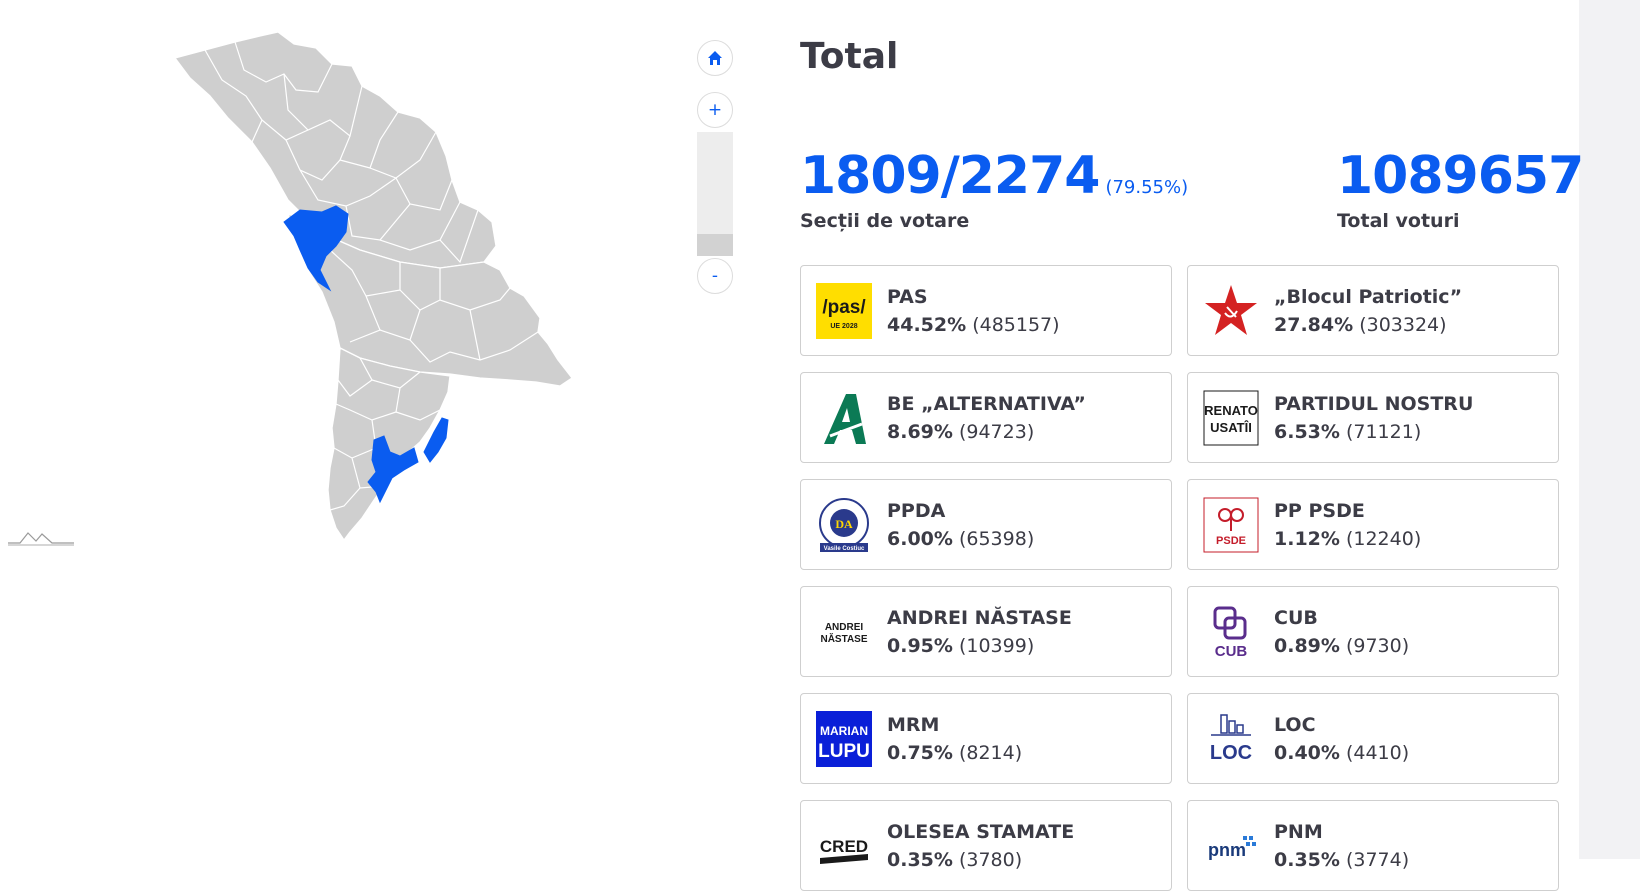 This screenshot has height=891, width=1640. Describe the element at coordinates (907, 296) in the screenshot. I see `party-name: PAS` at that location.